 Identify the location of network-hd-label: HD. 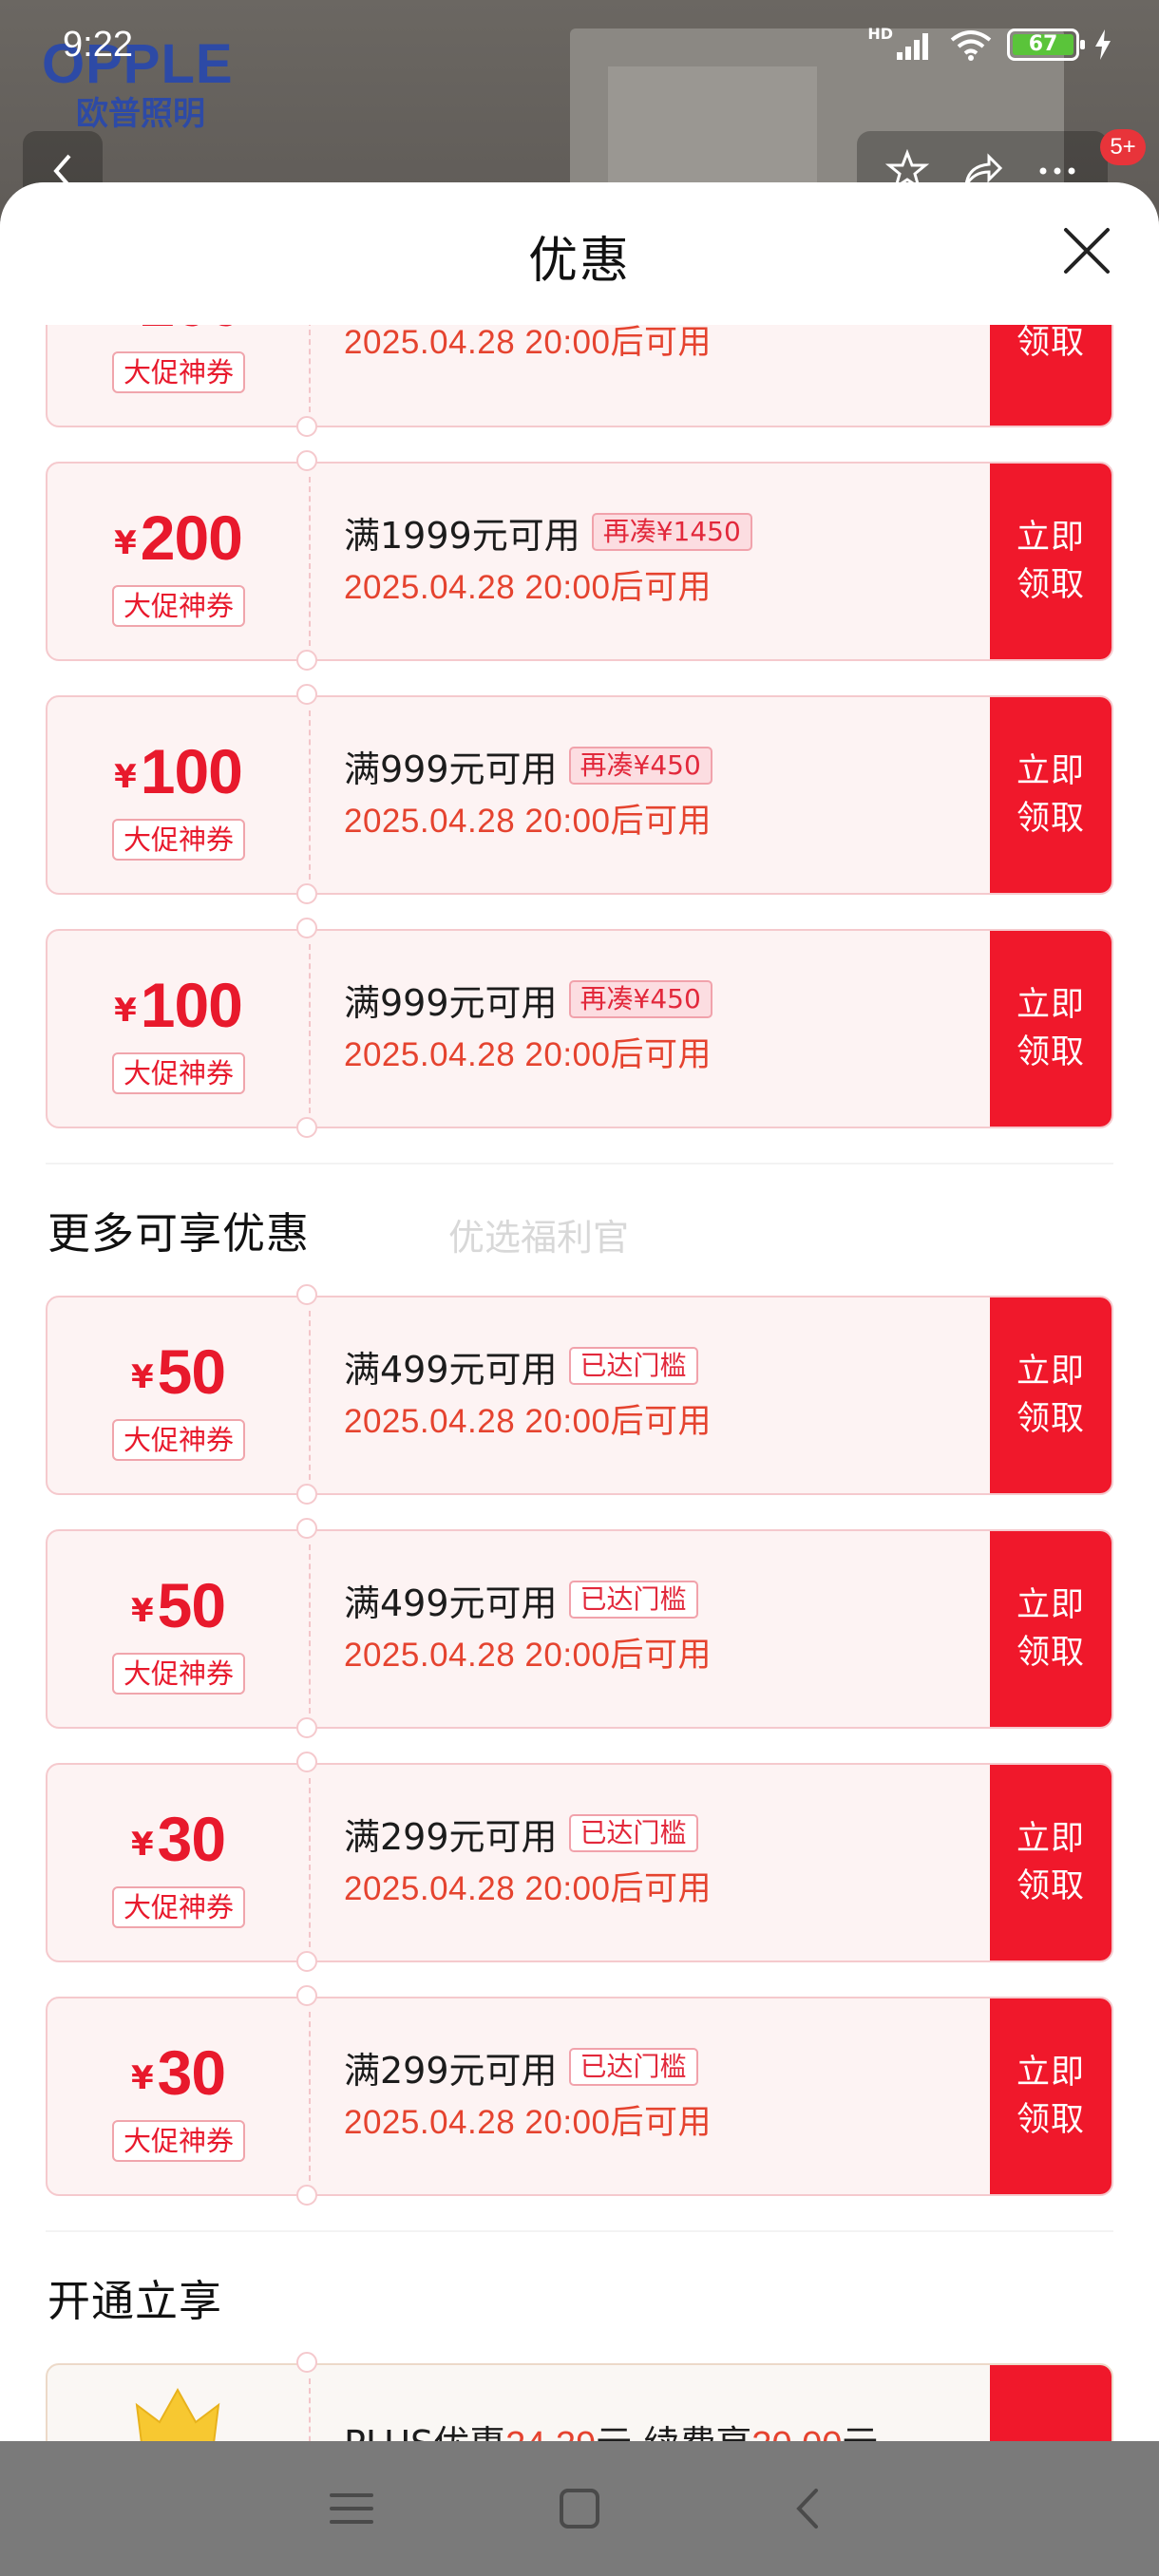
(880, 33).